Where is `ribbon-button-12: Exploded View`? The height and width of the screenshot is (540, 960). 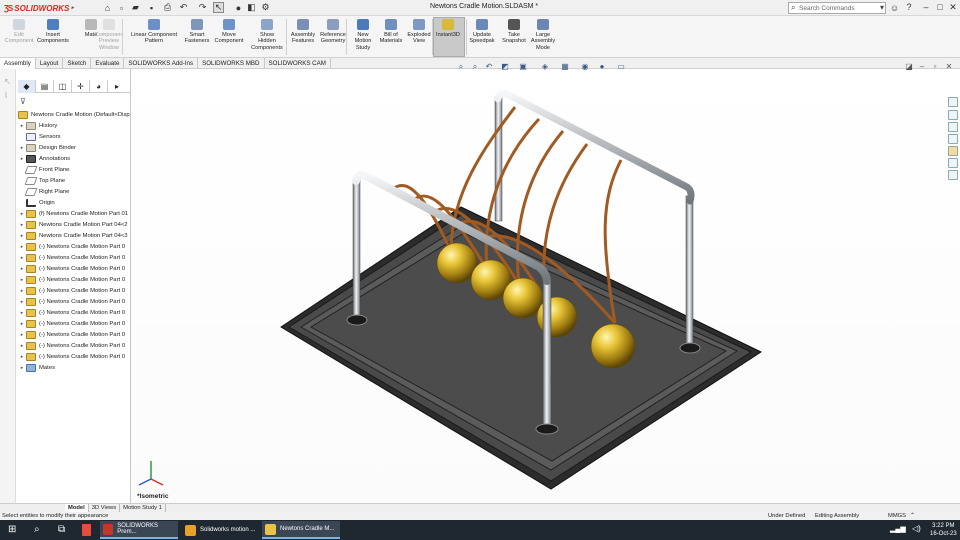 ribbon-button-12: Exploded View is located at coordinates (419, 32).